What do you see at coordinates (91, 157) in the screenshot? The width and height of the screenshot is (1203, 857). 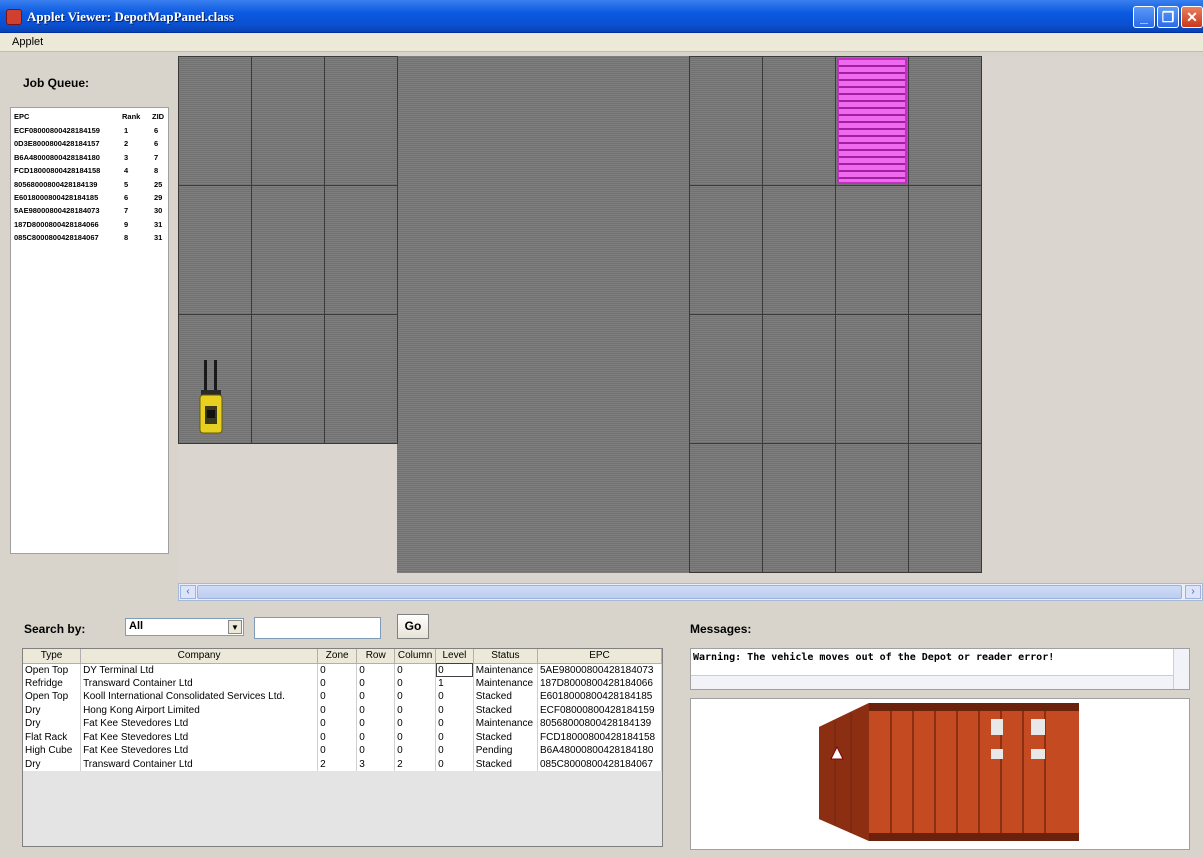 I see `job-queue-row: B6A48000800428184180 3 7` at bounding box center [91, 157].